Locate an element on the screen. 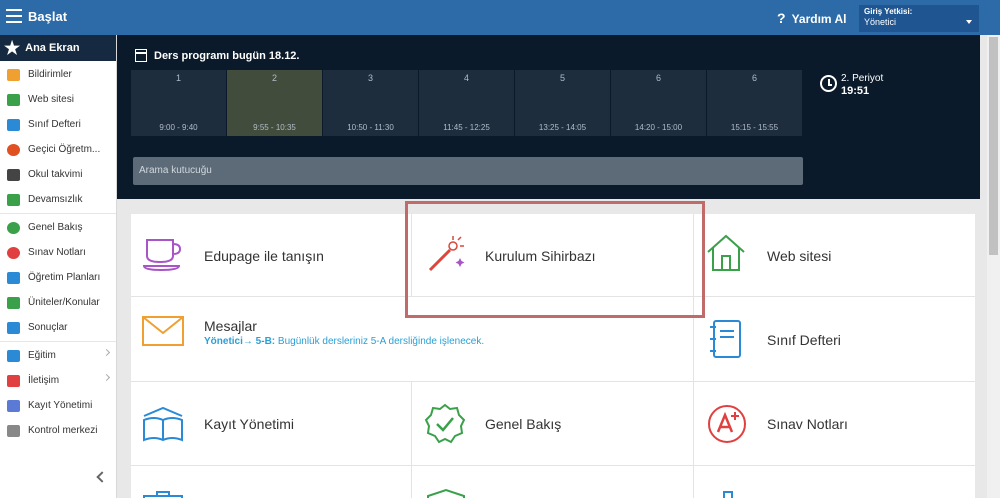  tile-label: Kayıt Yönetimi is located at coordinates (249, 424).